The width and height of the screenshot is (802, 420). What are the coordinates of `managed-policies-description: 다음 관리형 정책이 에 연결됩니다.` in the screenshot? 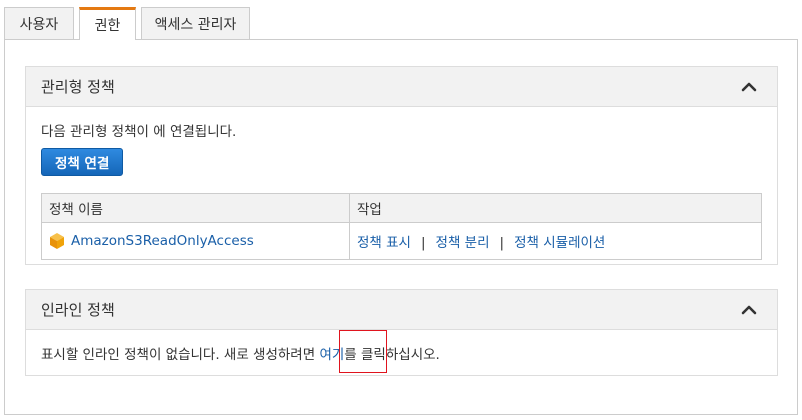 It's located at (139, 132).